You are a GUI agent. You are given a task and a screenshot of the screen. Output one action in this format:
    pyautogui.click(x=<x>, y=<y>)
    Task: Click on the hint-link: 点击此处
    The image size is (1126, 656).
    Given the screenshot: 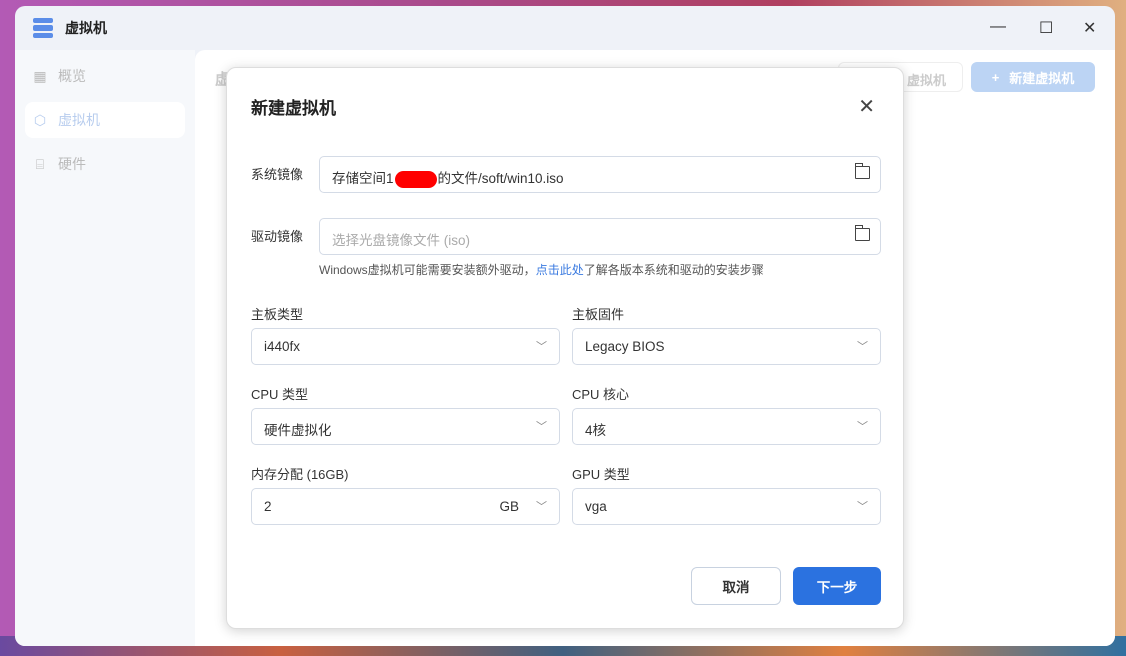 What is the action you would take?
    pyautogui.click(x=560, y=270)
    